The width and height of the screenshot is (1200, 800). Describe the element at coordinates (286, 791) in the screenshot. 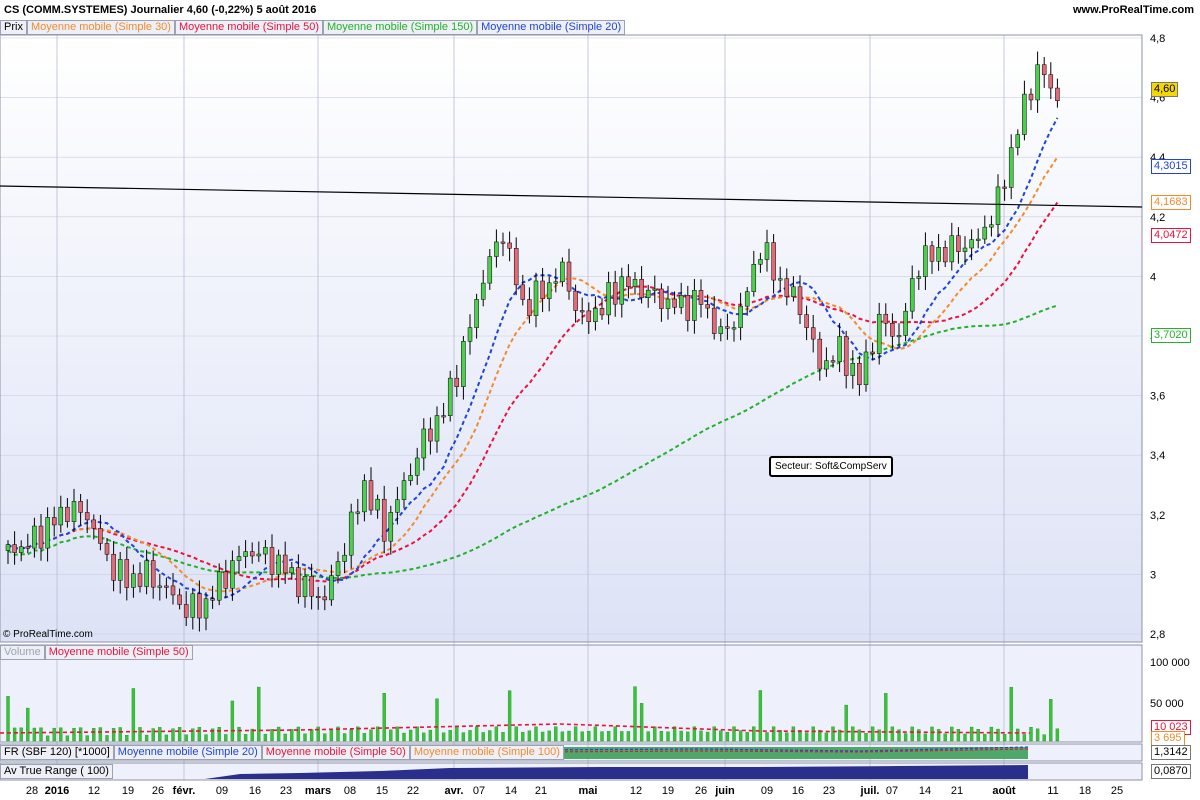

I see `x-tick-label: 23` at that location.